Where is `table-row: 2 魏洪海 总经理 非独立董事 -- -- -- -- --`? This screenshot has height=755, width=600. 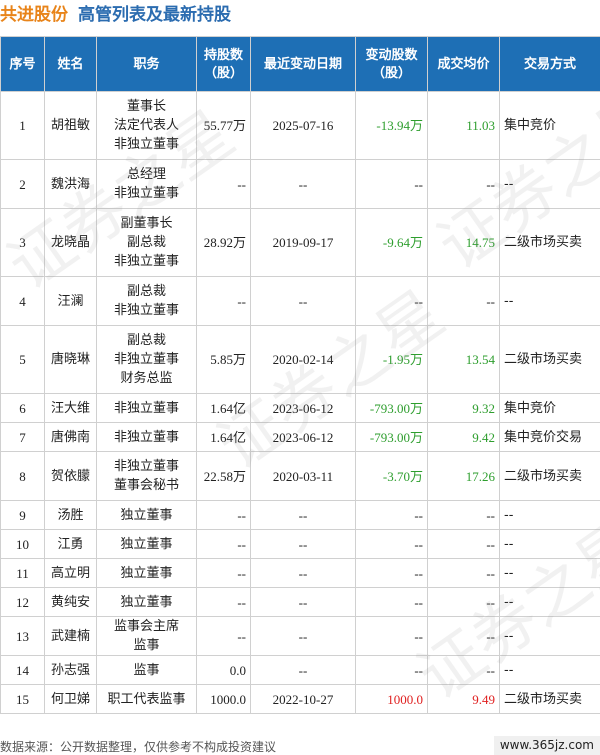
table-row: 2 魏洪海 总经理 非独立董事 -- -- -- -- -- is located at coordinates (300, 184).